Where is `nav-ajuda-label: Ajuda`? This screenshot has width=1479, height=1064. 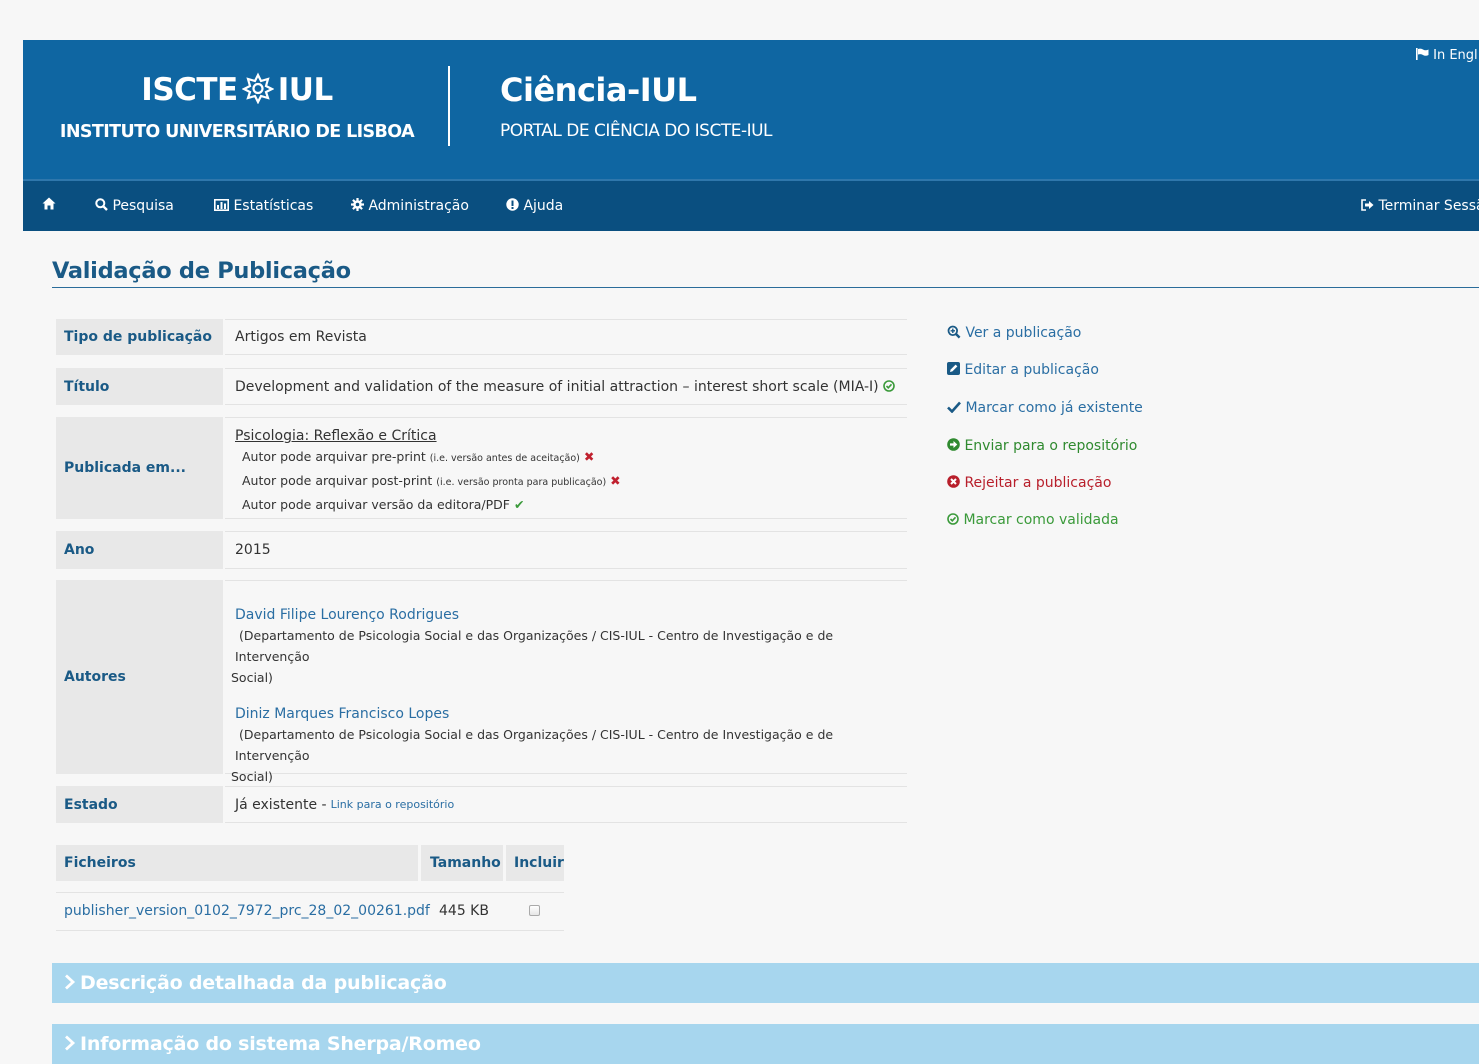
nav-ajuda-label: Ajuda is located at coordinates (543, 206).